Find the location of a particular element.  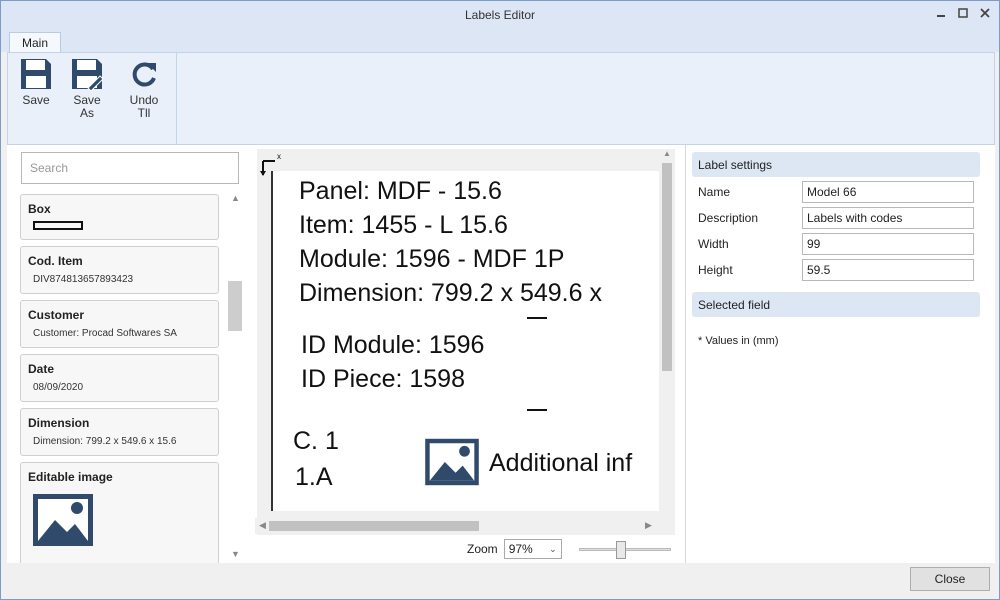

list-item-title: Date is located at coordinates (41, 369).